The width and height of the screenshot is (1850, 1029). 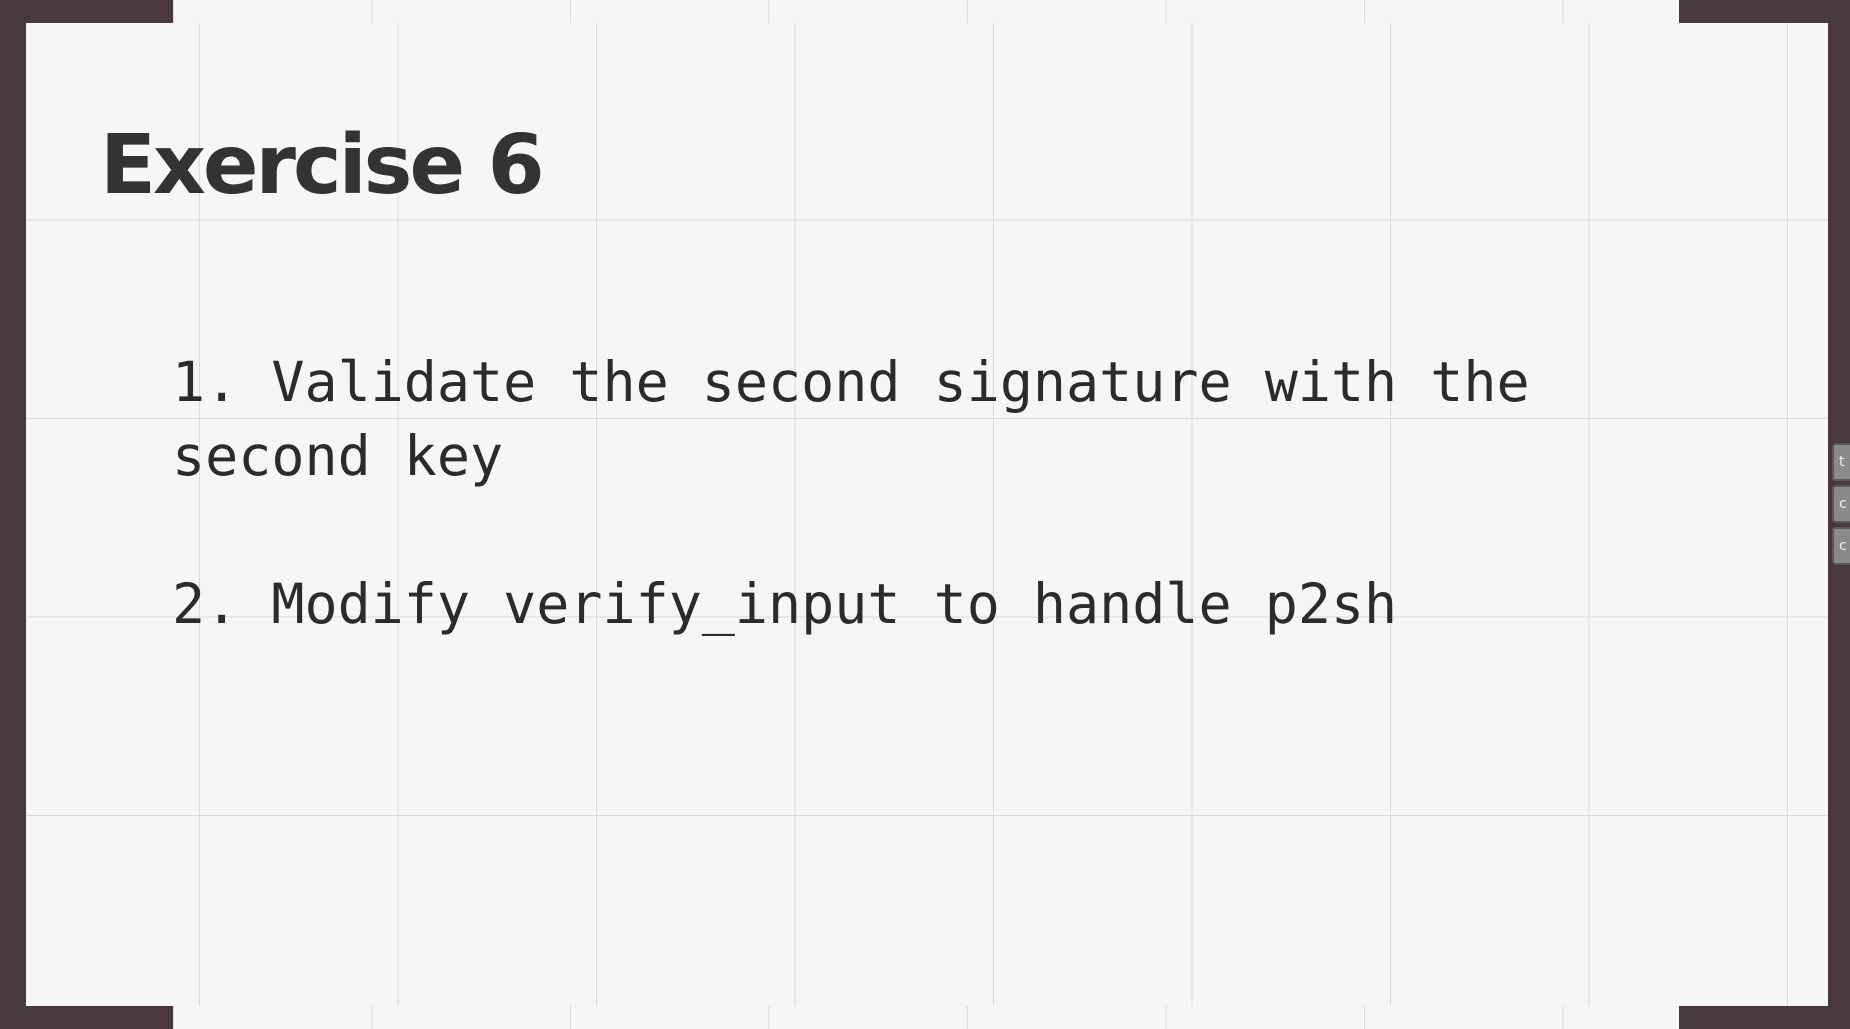 What do you see at coordinates (926, 11) in the screenshot?
I see `slide-top-edge` at bounding box center [926, 11].